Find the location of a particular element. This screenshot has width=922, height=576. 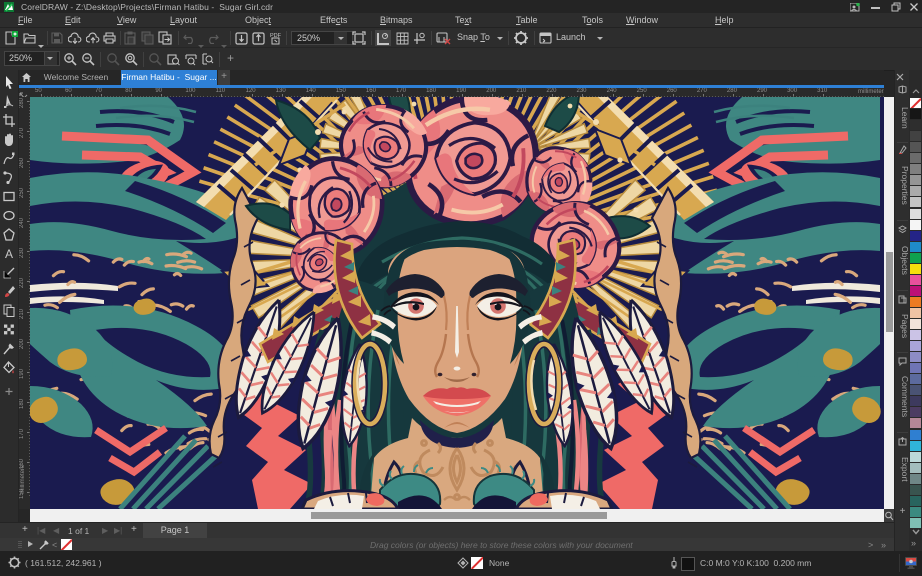

svg-text: A is located at coordinates (9, 253).